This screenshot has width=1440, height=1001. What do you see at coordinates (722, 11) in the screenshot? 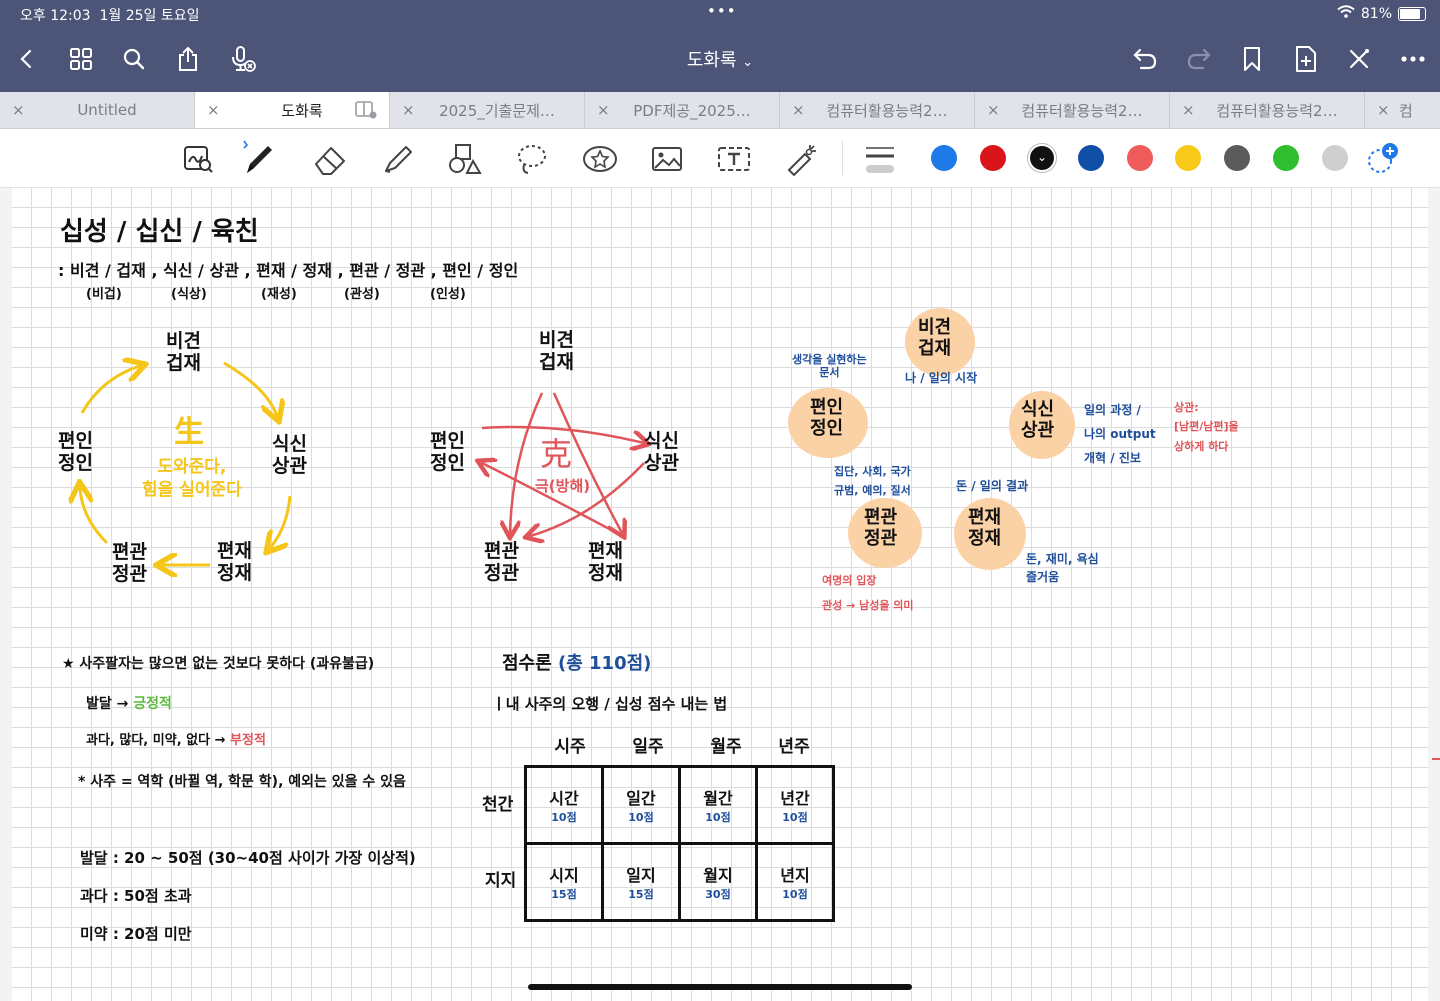
I see `multitasking-dots: •••` at bounding box center [722, 11].